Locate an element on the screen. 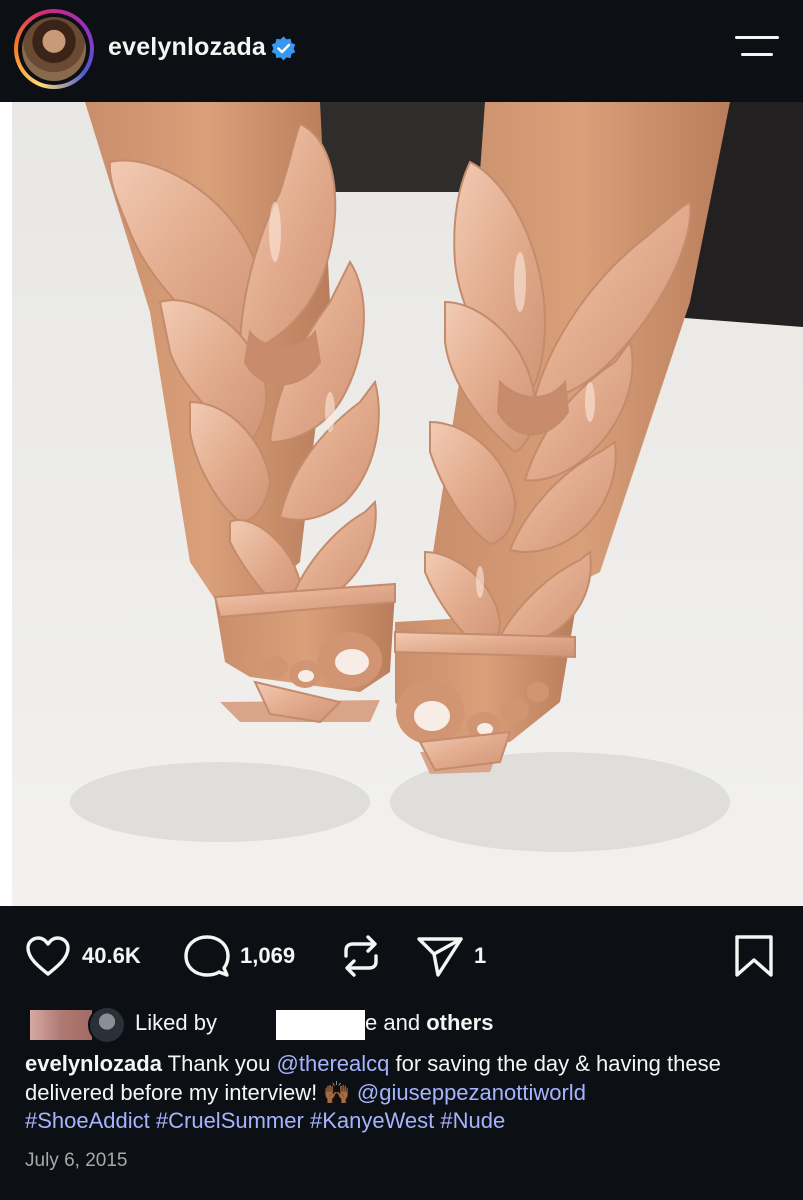 The width and height of the screenshot is (803, 1200). repost-action is located at coordinates (361, 956).